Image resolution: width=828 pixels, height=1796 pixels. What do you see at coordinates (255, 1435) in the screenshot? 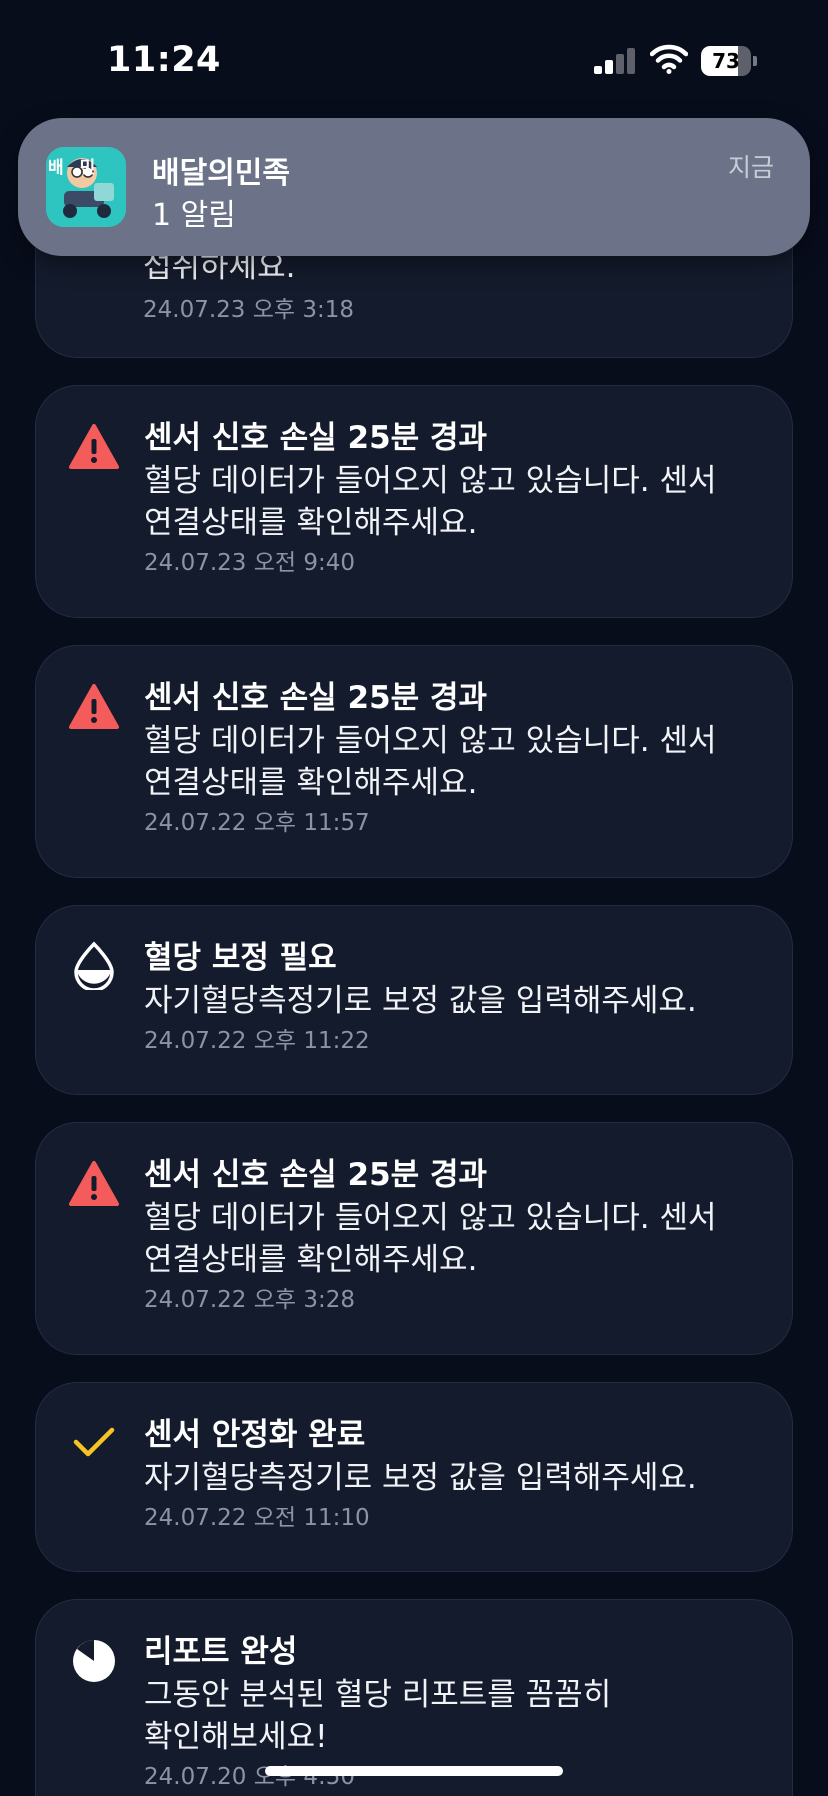
I see `notification-title: 센서 안정화 완료` at bounding box center [255, 1435].